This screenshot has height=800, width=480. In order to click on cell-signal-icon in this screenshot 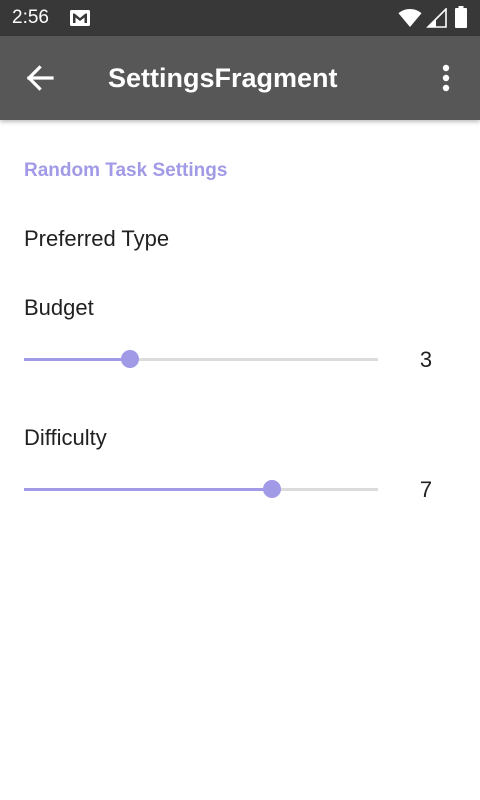, I will do `click(436, 18)`.